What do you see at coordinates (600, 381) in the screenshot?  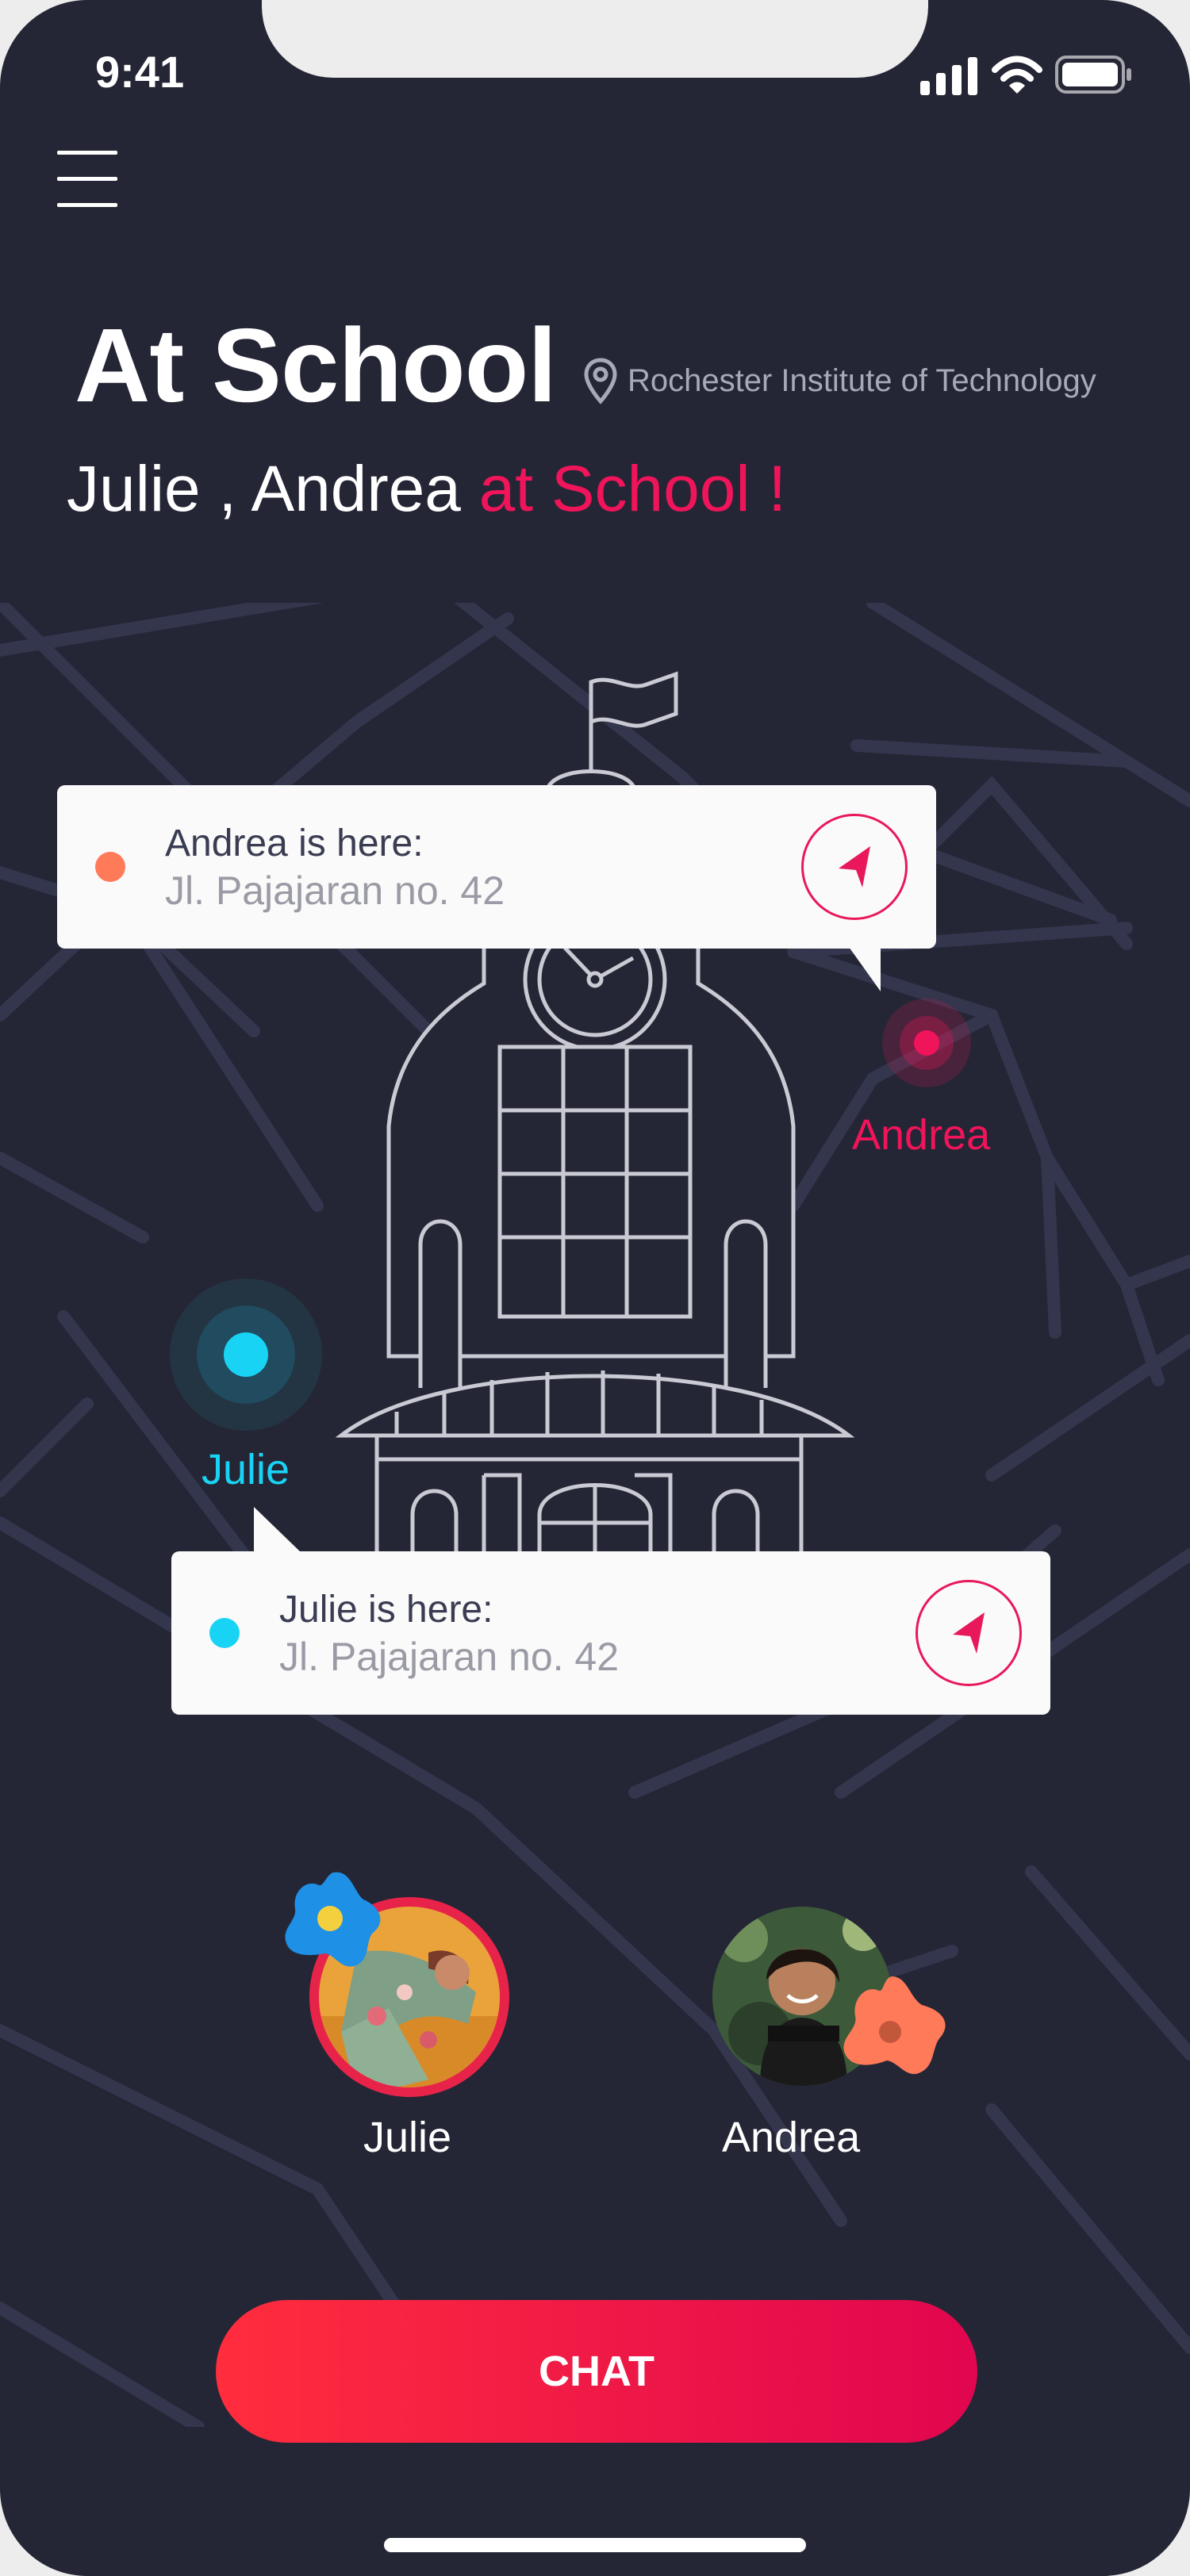 I see `location-pin-icon` at bounding box center [600, 381].